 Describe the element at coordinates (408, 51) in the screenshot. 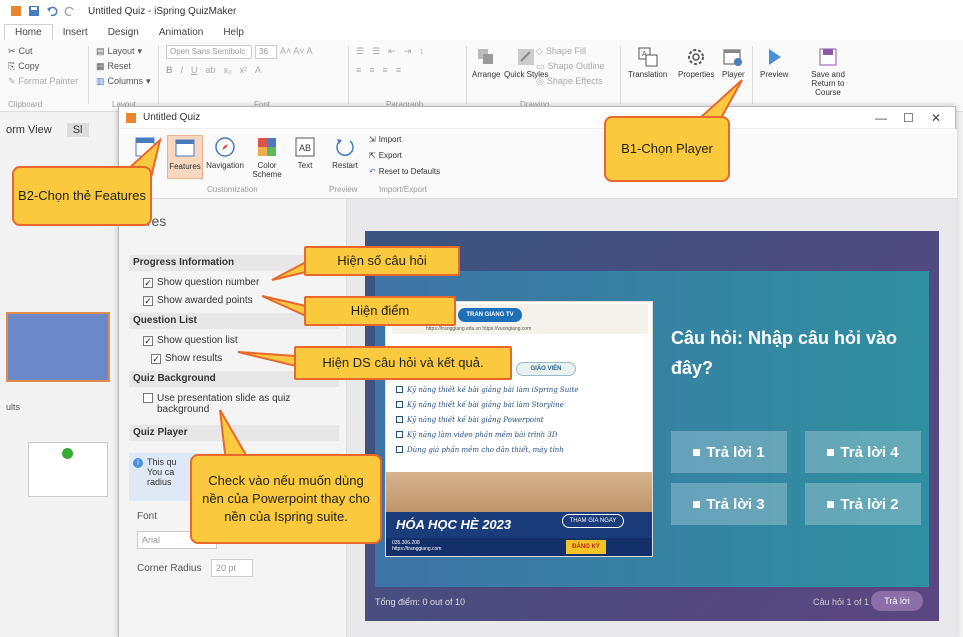

I see `outdent-icon: ⇥` at that location.